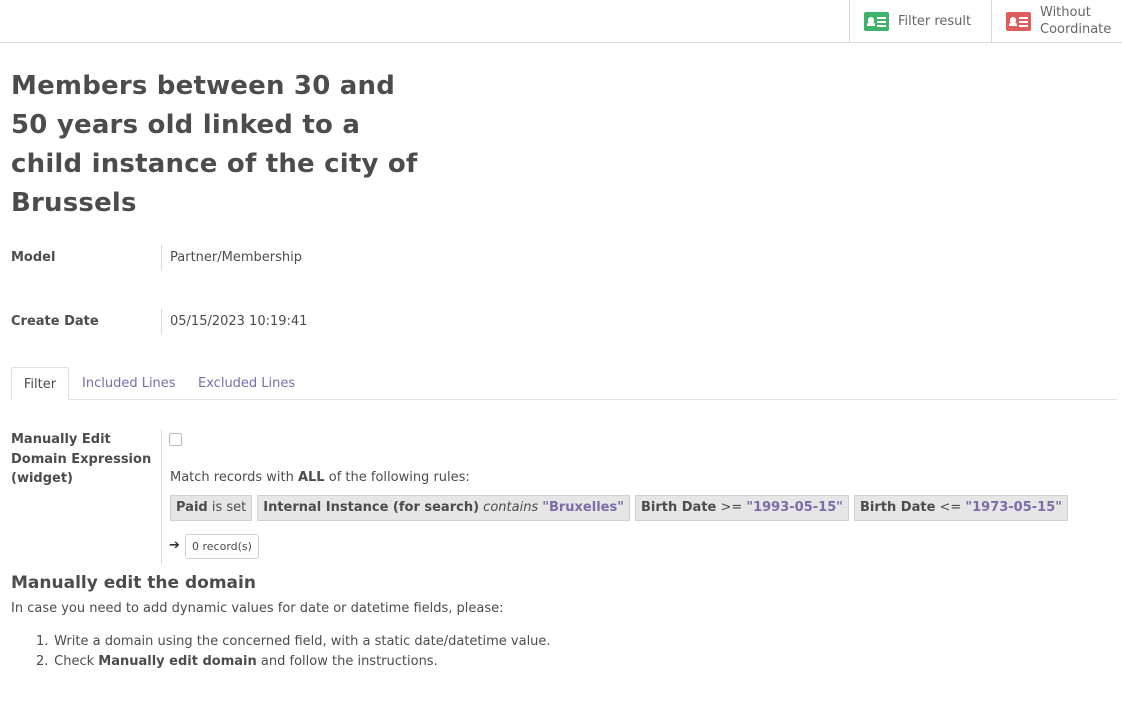 This screenshot has width=1122, height=709. What do you see at coordinates (42, 641) in the screenshot?
I see `step-number: 1.` at bounding box center [42, 641].